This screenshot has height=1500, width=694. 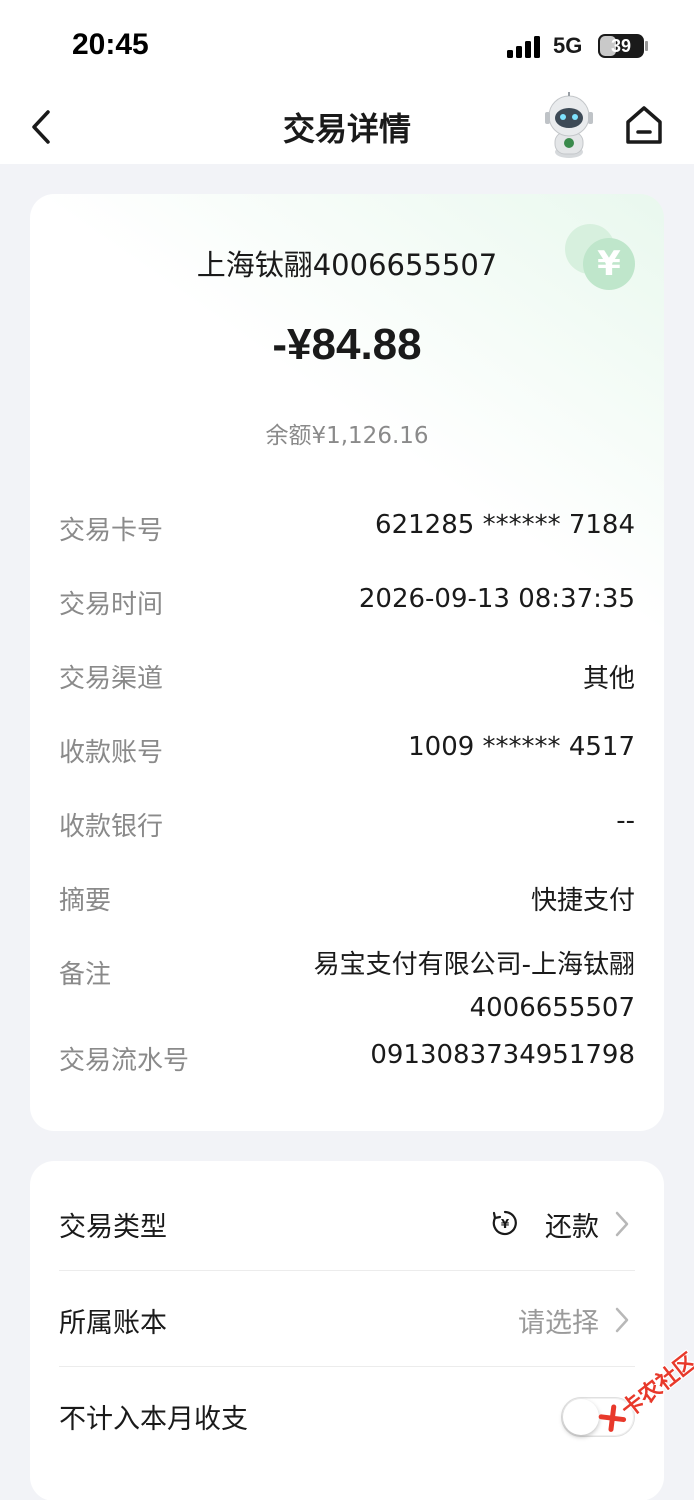 What do you see at coordinates (625, 821) in the screenshot?
I see `detail-value: --` at bounding box center [625, 821].